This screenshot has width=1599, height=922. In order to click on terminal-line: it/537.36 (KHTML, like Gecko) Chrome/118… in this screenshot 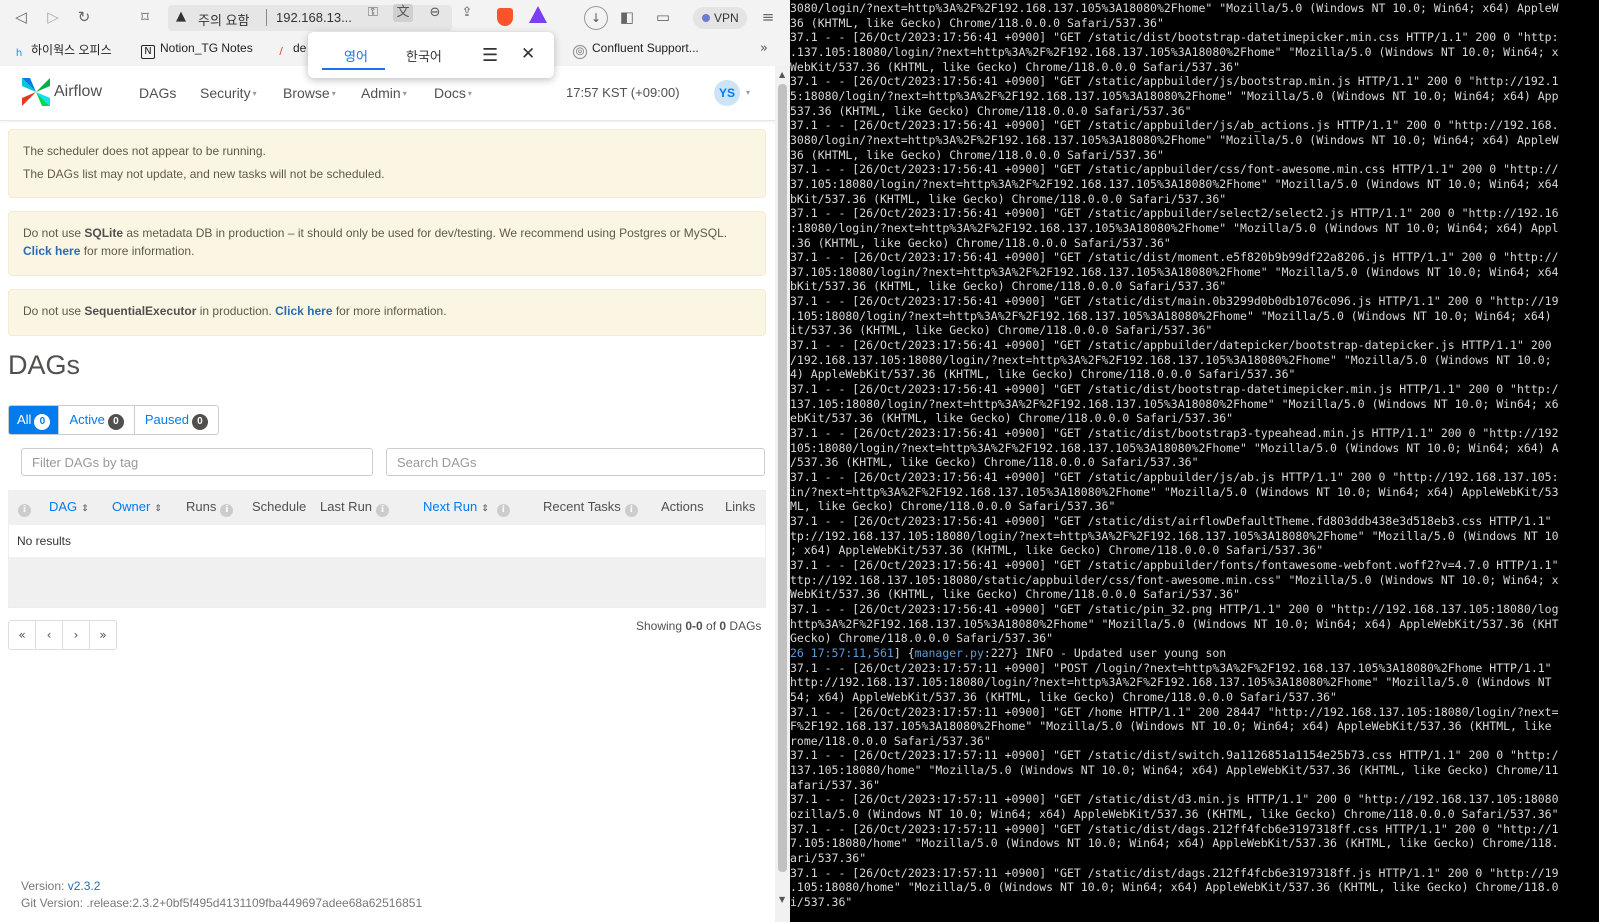, I will do `click(1001, 330)`.